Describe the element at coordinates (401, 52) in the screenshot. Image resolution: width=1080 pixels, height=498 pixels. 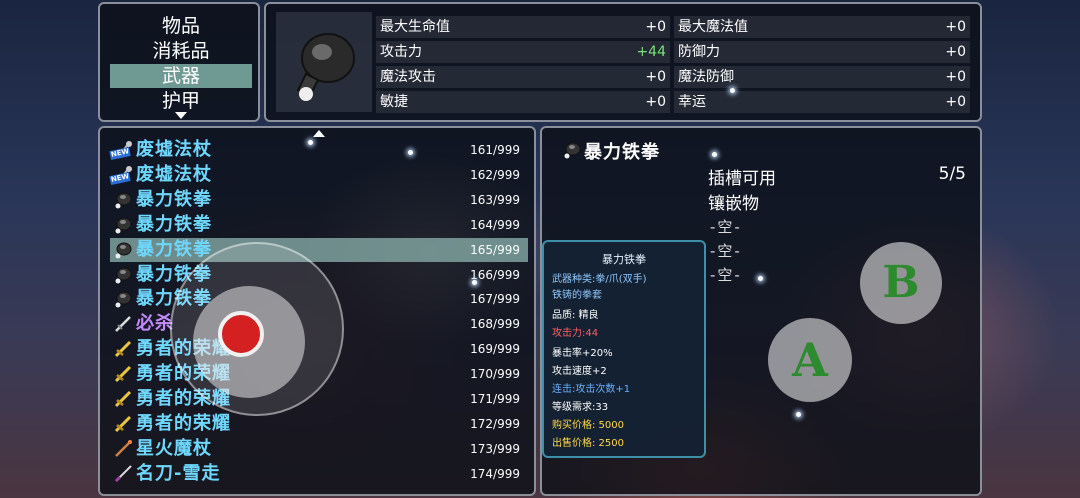
I see `stat-label: 攻击力` at that location.